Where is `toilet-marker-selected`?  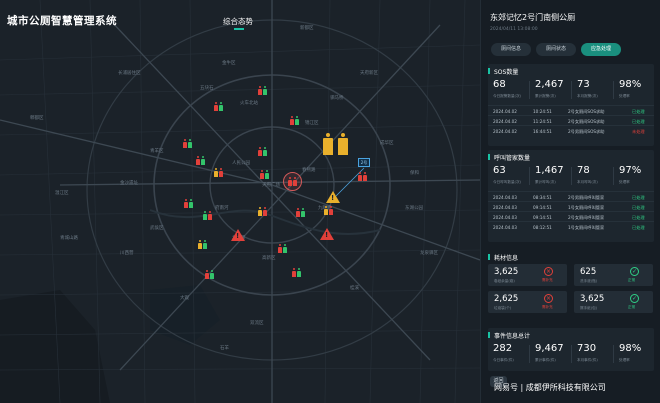 toilet-marker-selected is located at coordinates (362, 176).